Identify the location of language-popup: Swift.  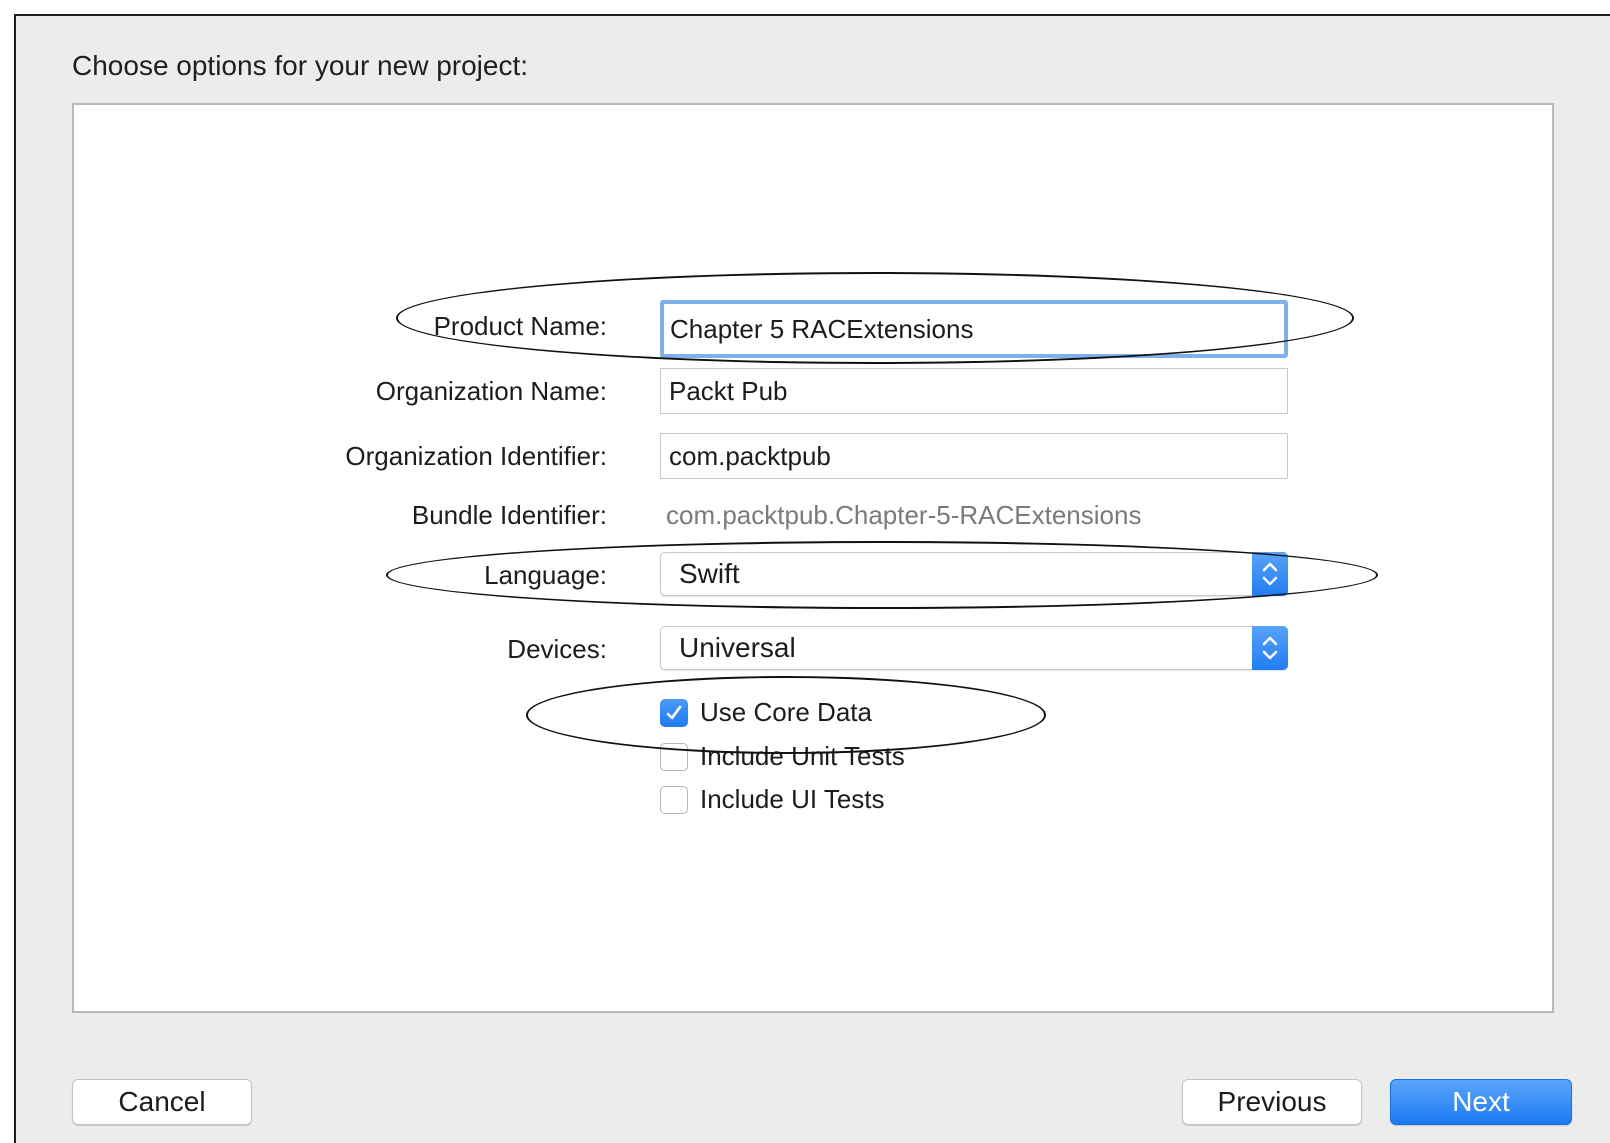
(974, 574).